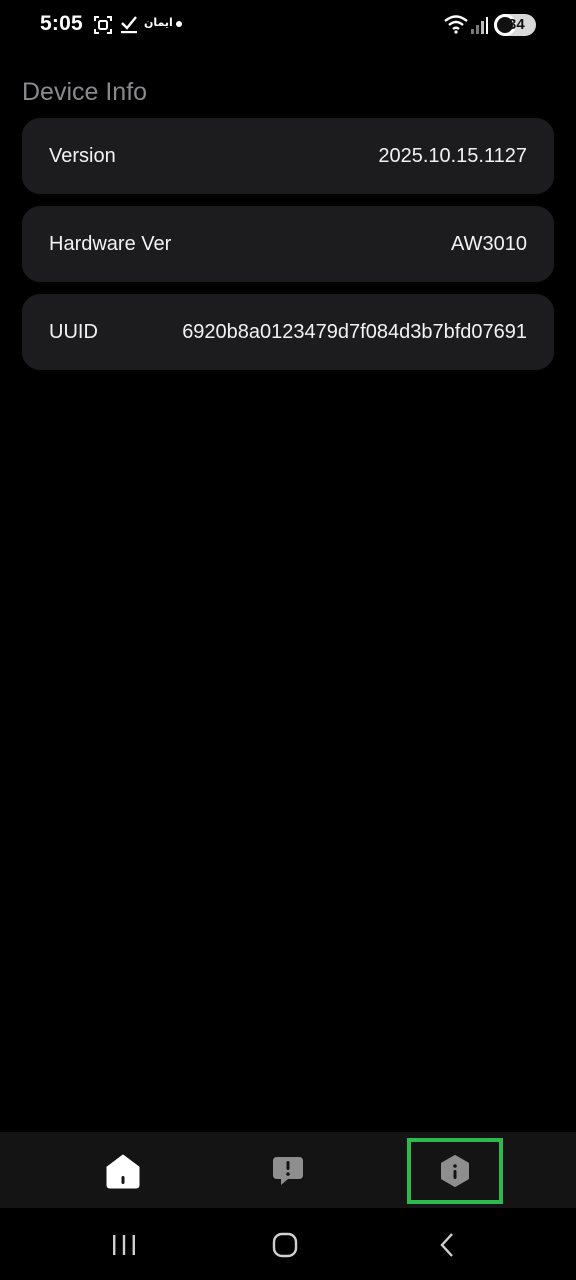  What do you see at coordinates (82, 155) in the screenshot?
I see `info-row-label: Version` at bounding box center [82, 155].